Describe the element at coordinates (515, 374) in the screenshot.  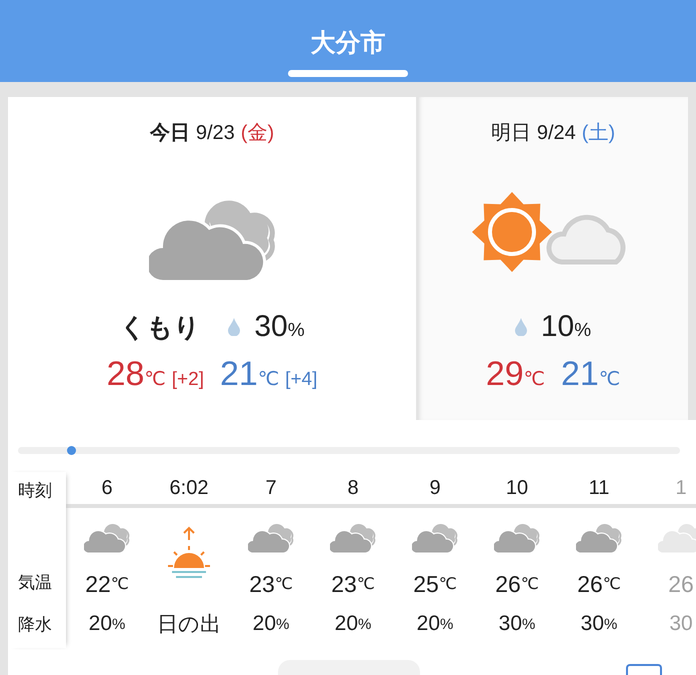
I see `high-temp: 29℃` at that location.